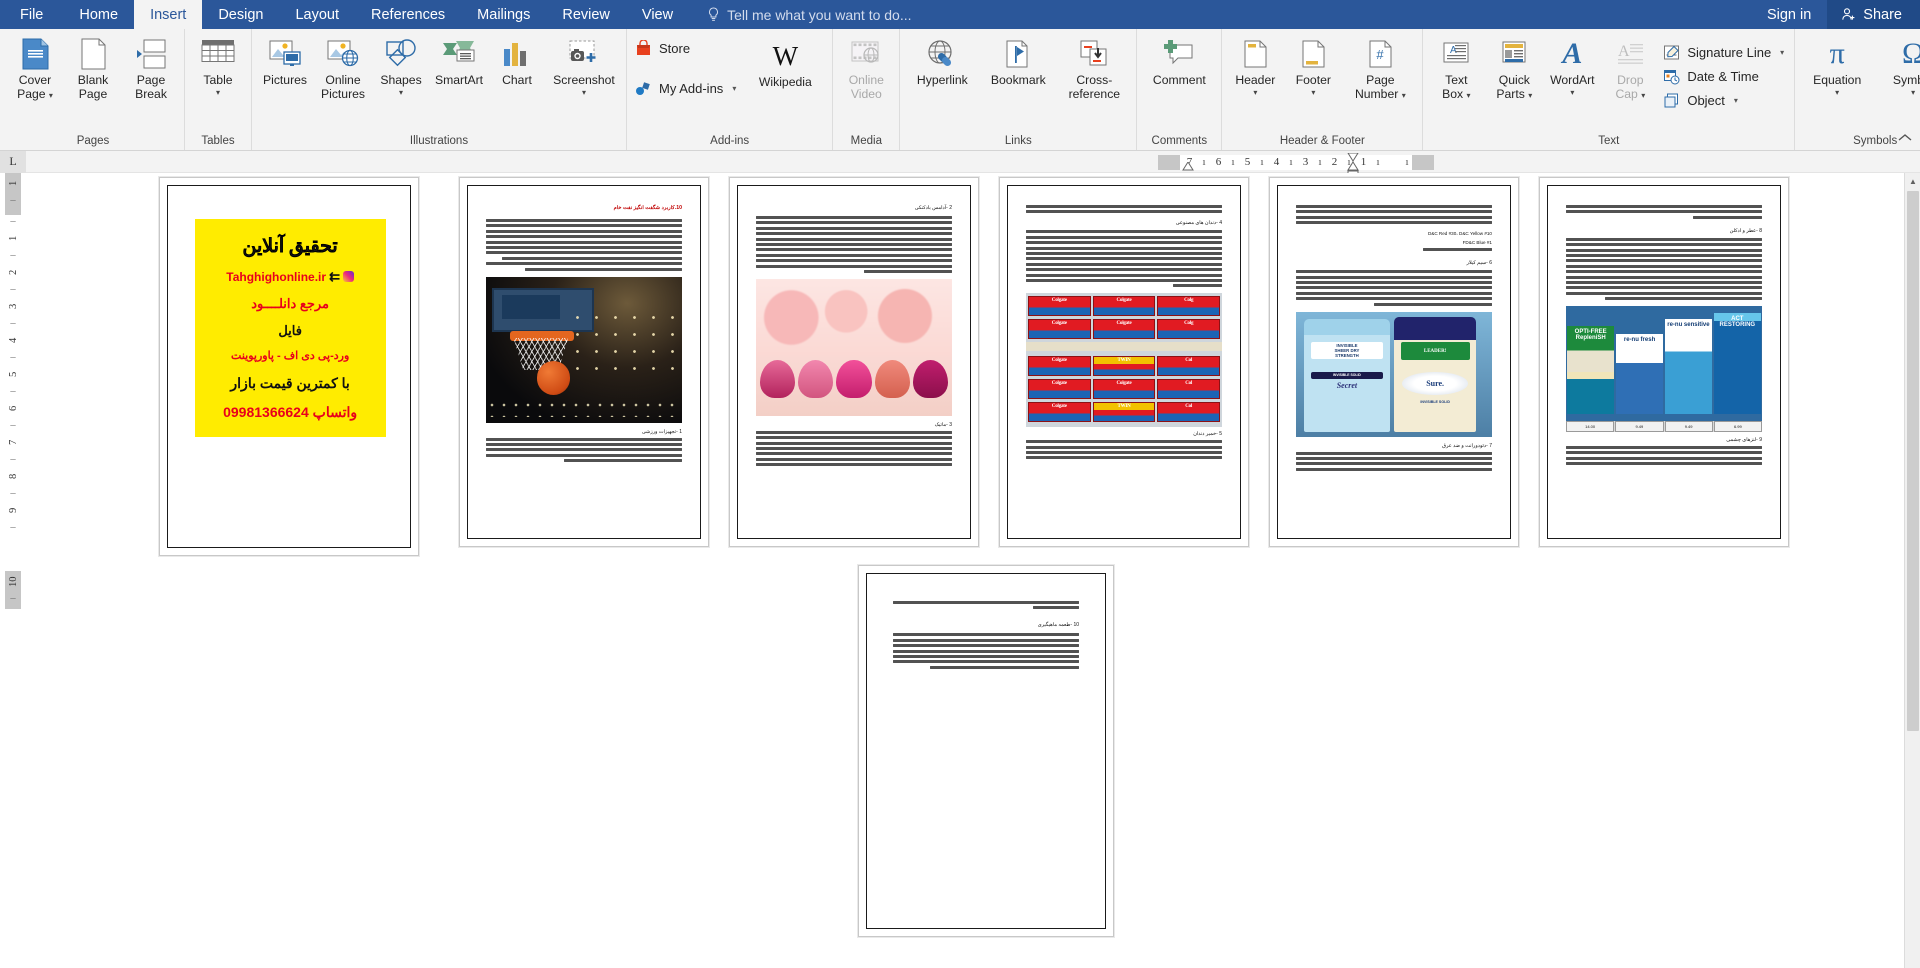  I want to click on tab-stop-selector: L, so click(13, 161).